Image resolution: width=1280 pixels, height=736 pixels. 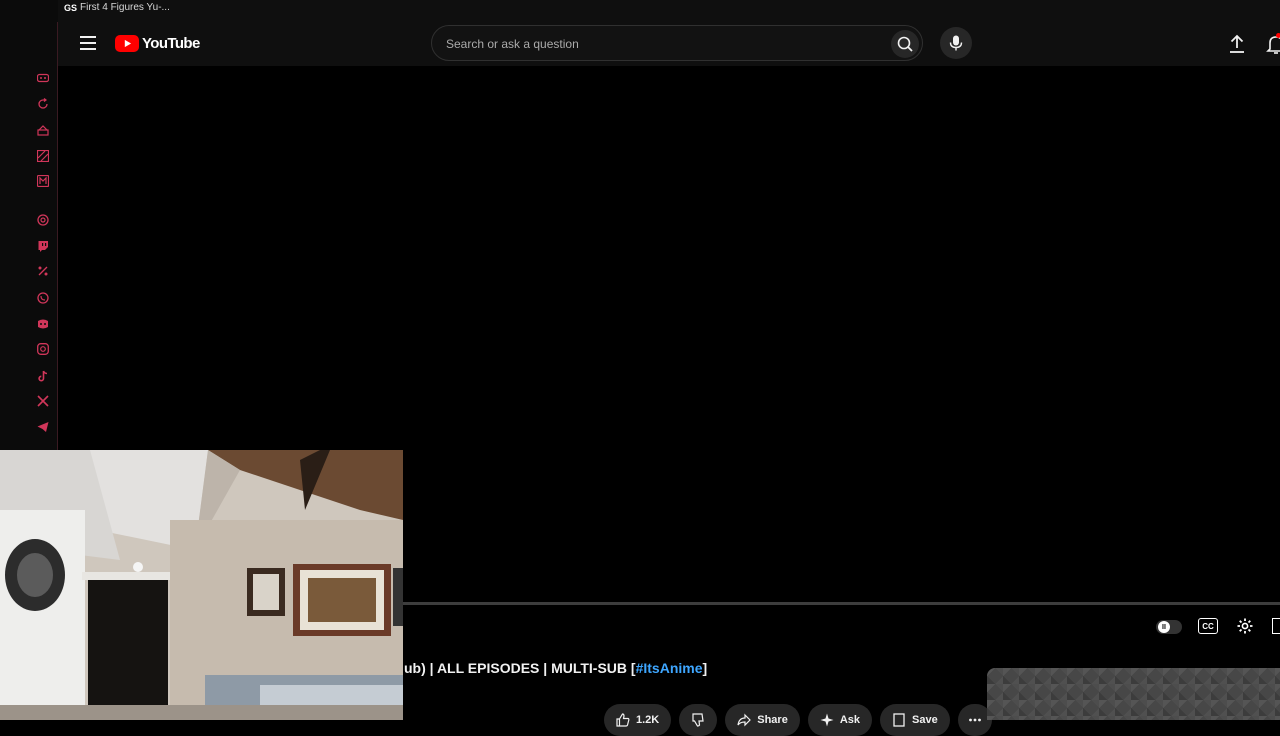 I want to click on gear-icon, so click(x=1245, y=626).